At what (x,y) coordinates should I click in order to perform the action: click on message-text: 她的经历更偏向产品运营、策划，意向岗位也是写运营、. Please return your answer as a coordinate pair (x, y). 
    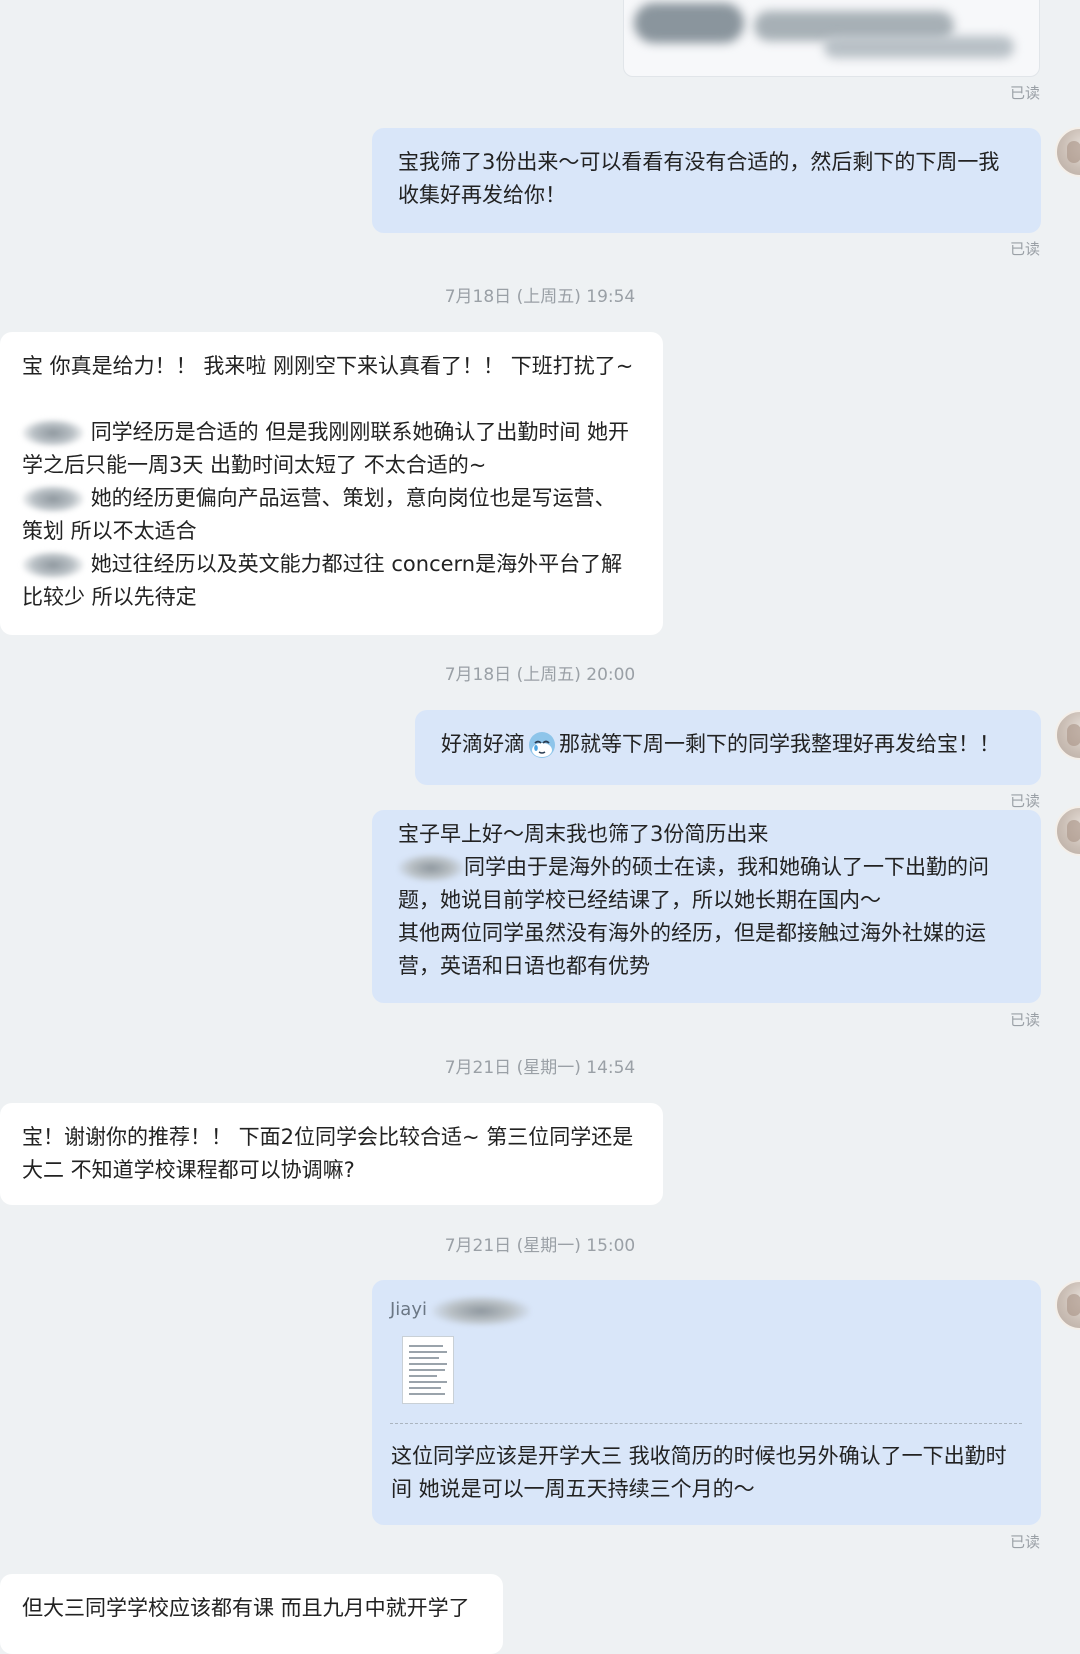
    Looking at the image, I should click on (353, 498).